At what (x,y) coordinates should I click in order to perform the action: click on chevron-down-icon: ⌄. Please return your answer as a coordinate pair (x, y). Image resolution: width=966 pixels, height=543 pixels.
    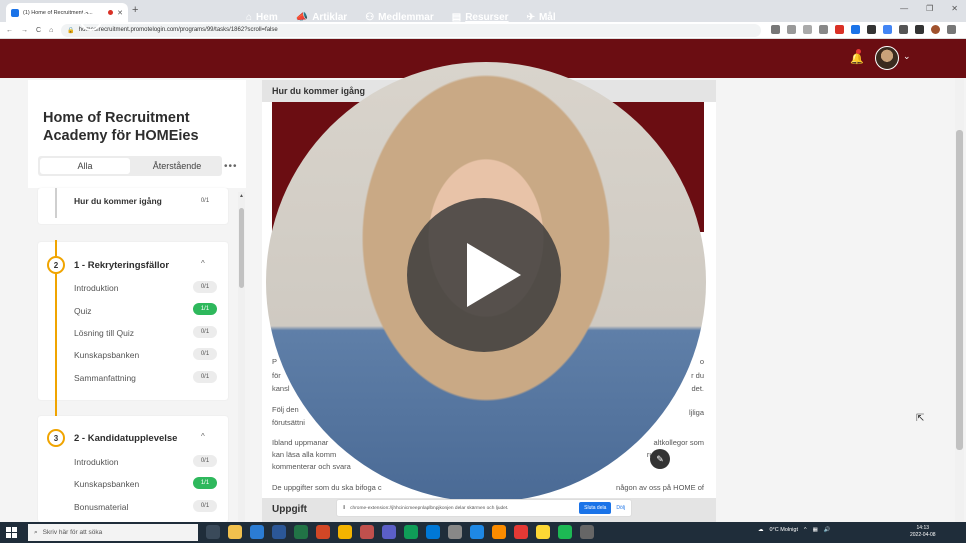
    Looking at the image, I should click on (907, 56).